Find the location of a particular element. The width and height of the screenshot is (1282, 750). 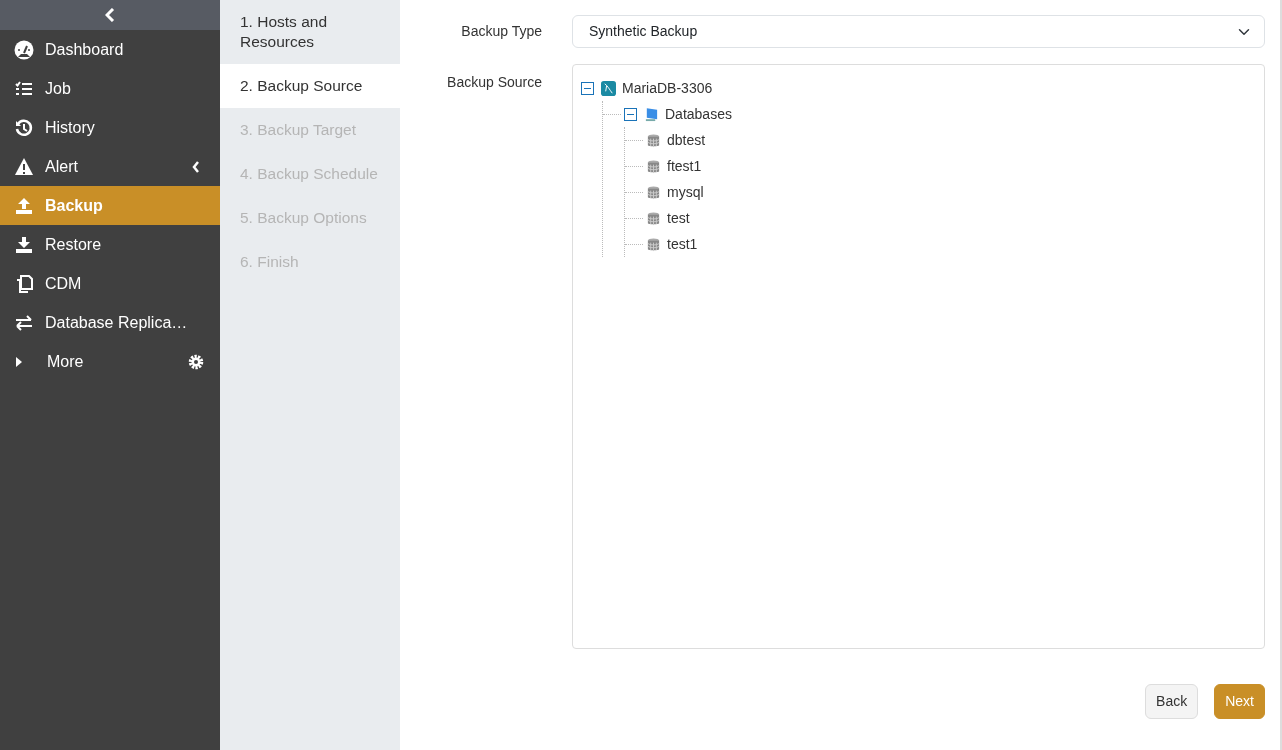

wizard-step-tab: 1. Hosts and Resources is located at coordinates (310, 32).